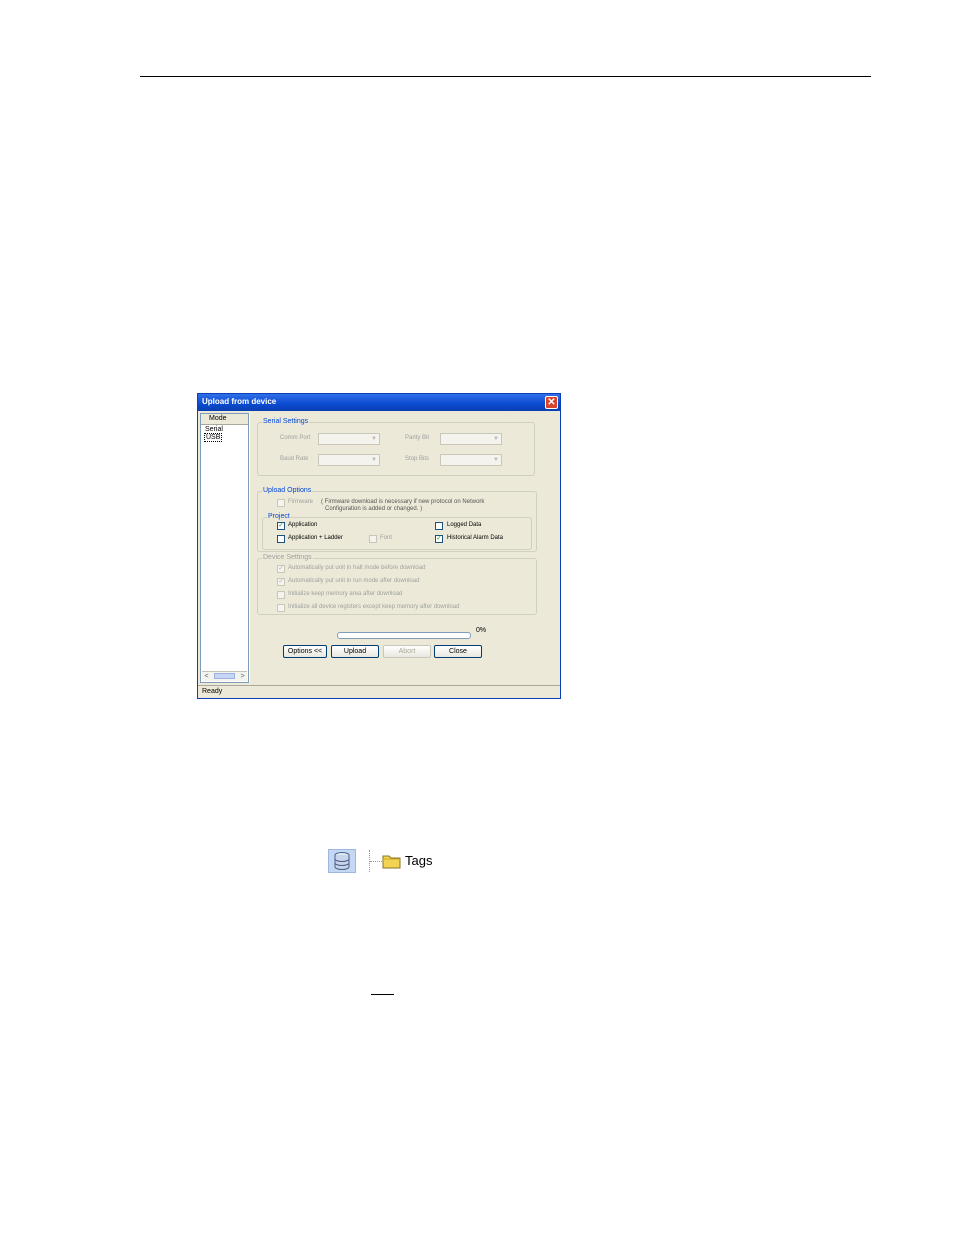 The width and height of the screenshot is (954, 1235). Describe the element at coordinates (404, 635) in the screenshot. I see `upload-progress-bar` at that location.